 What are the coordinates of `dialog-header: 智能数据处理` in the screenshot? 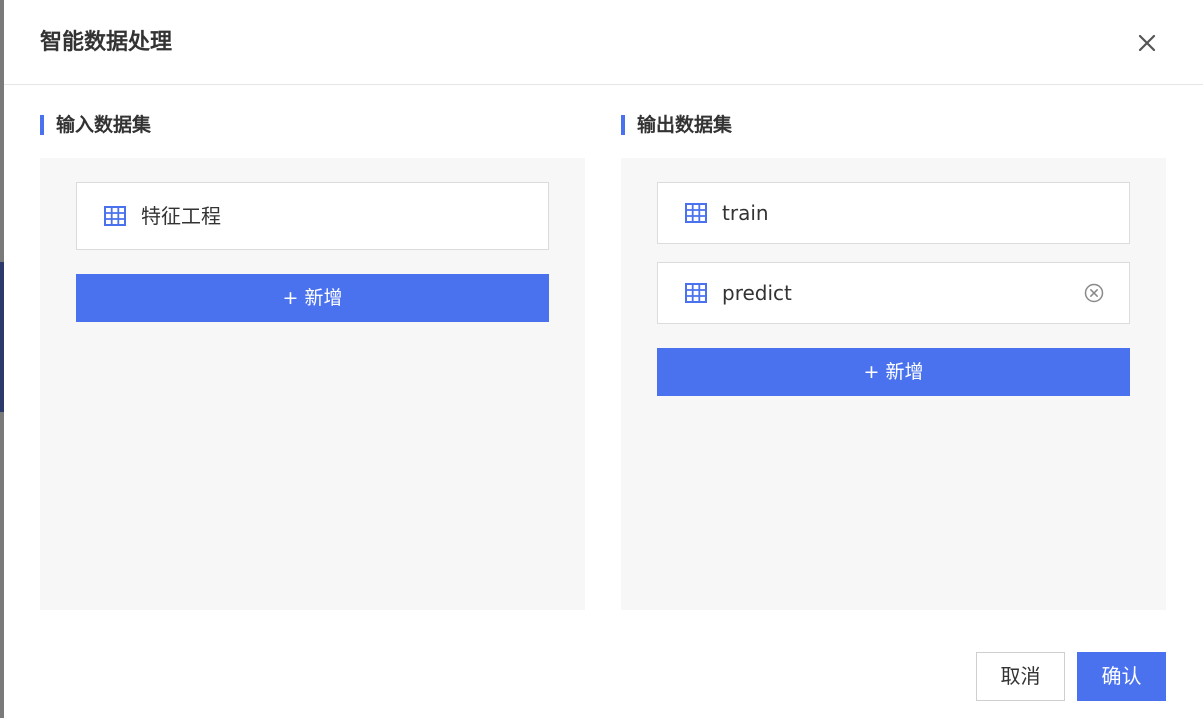 It's located at (603, 42).